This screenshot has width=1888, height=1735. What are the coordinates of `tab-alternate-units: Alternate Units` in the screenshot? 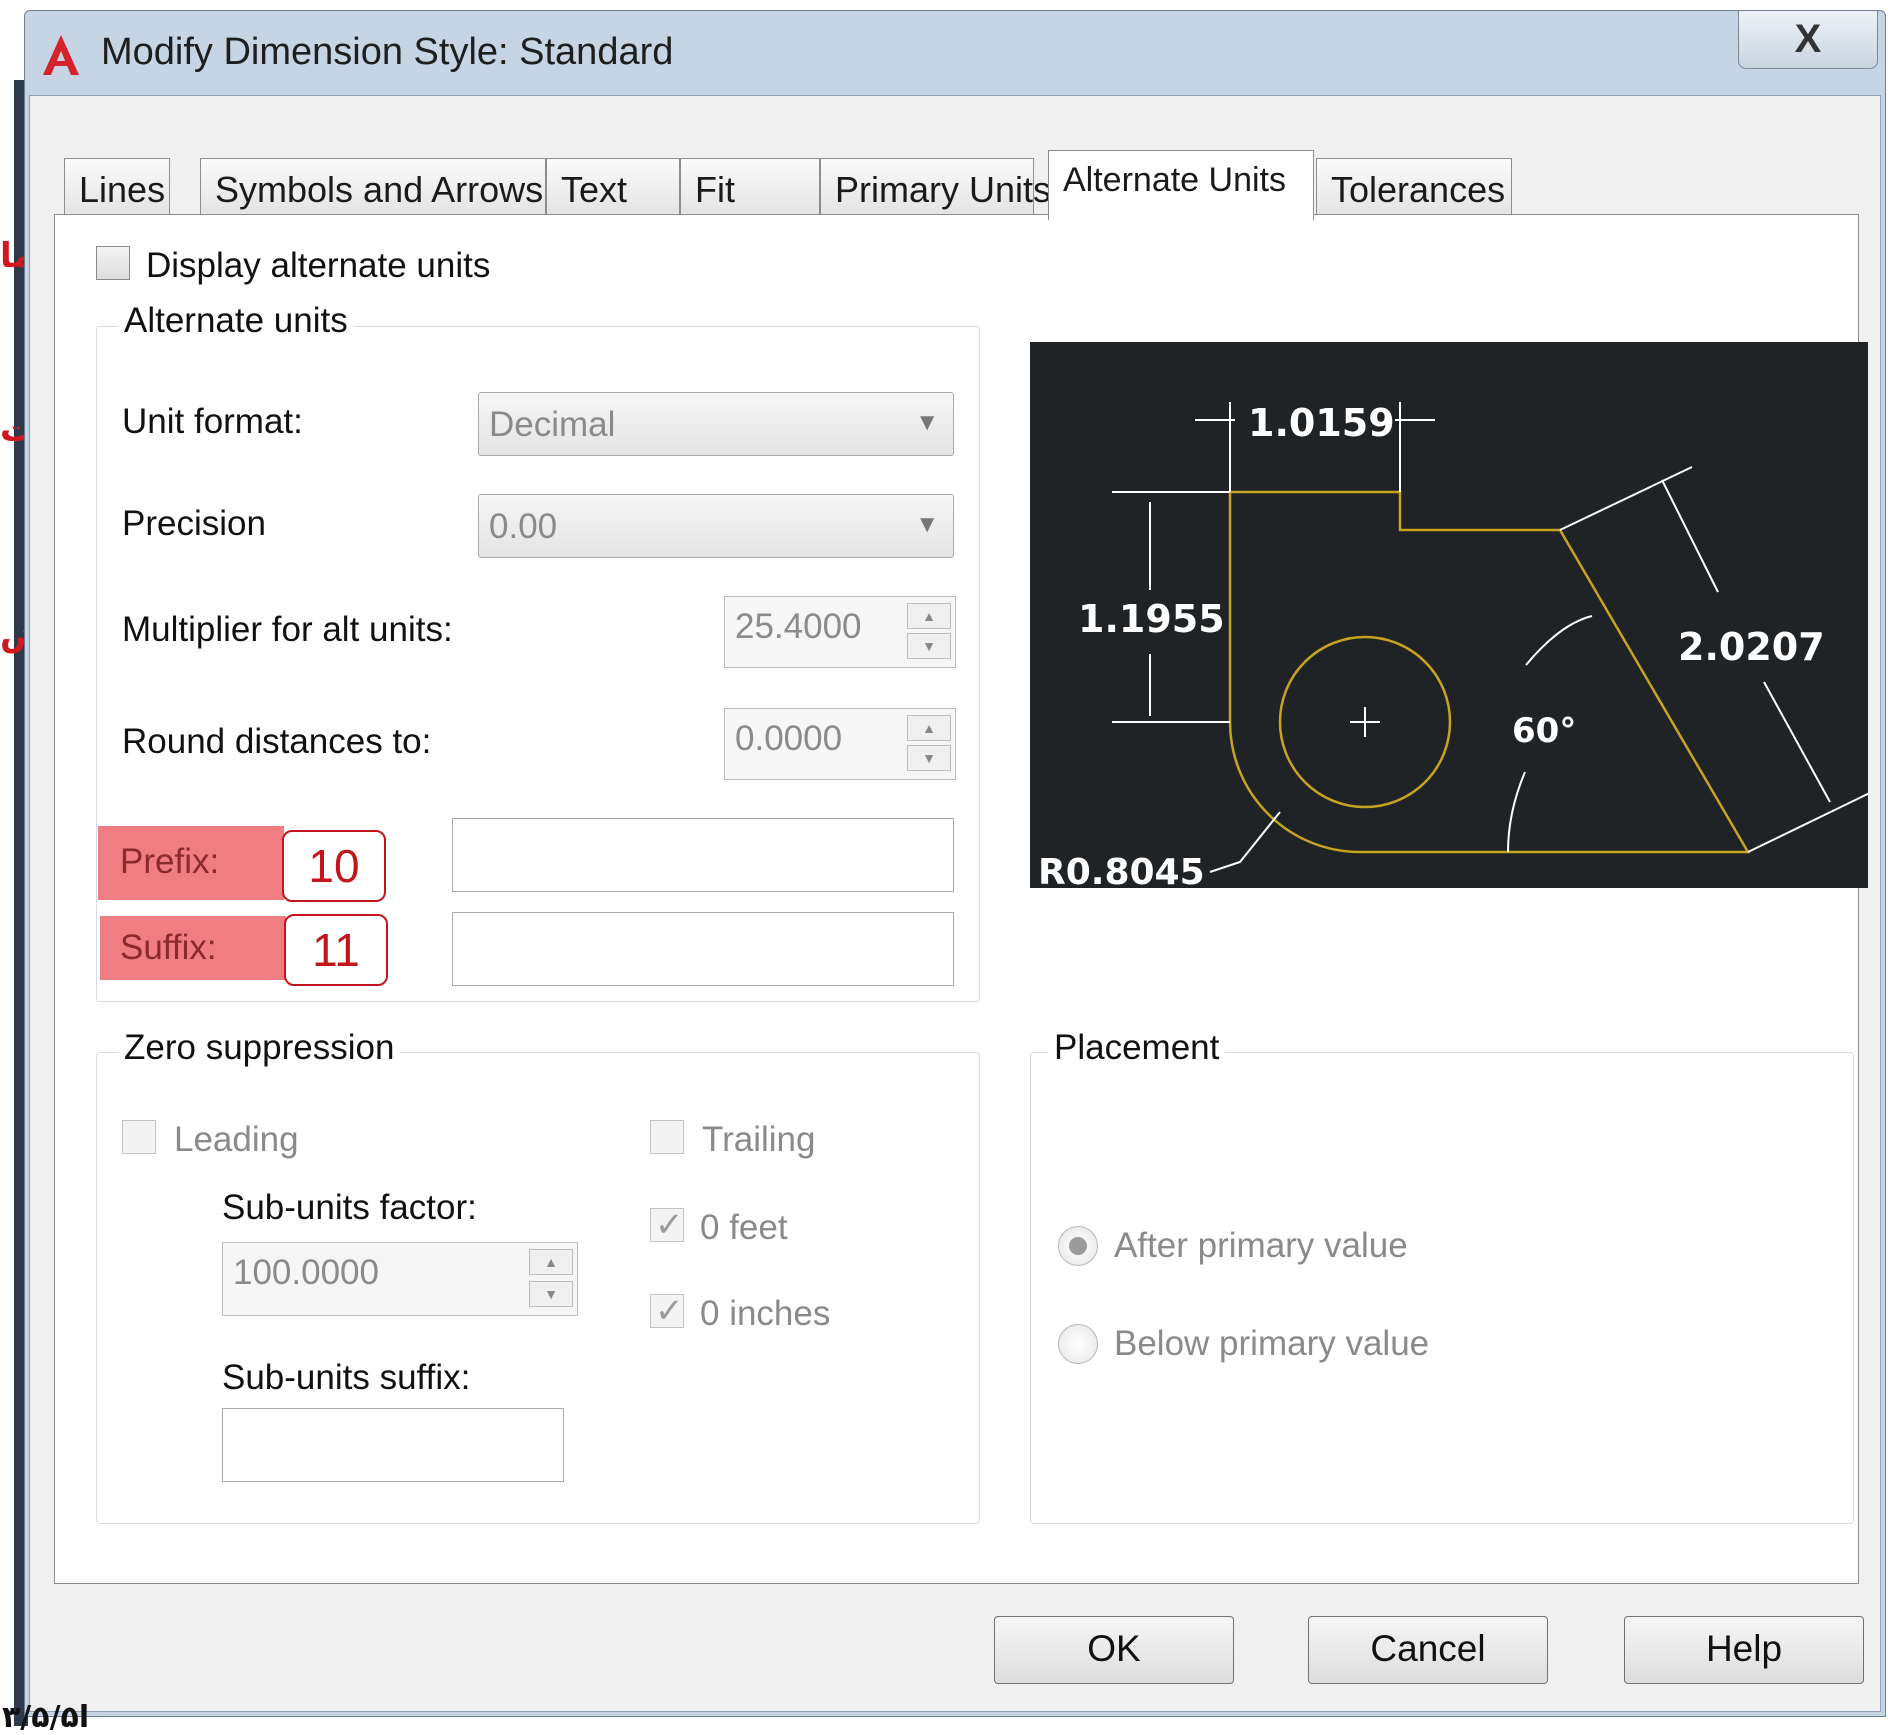 It's located at (1181, 185).